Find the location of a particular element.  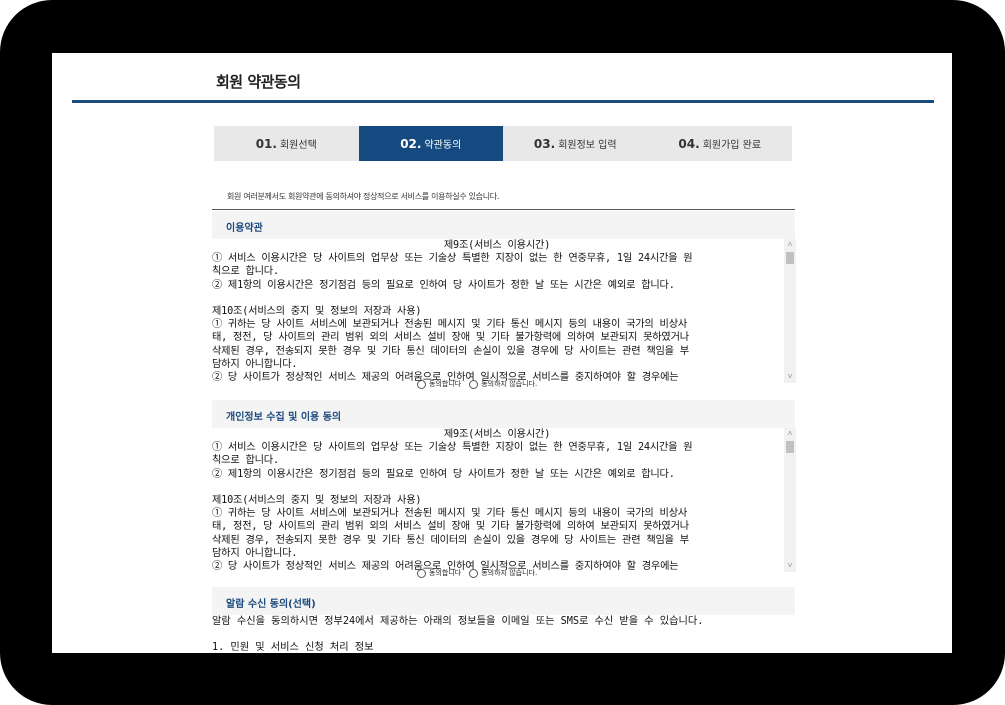

terms-consent-radios: 동의합니다 동의하지 않습니다. is located at coordinates (477, 384).